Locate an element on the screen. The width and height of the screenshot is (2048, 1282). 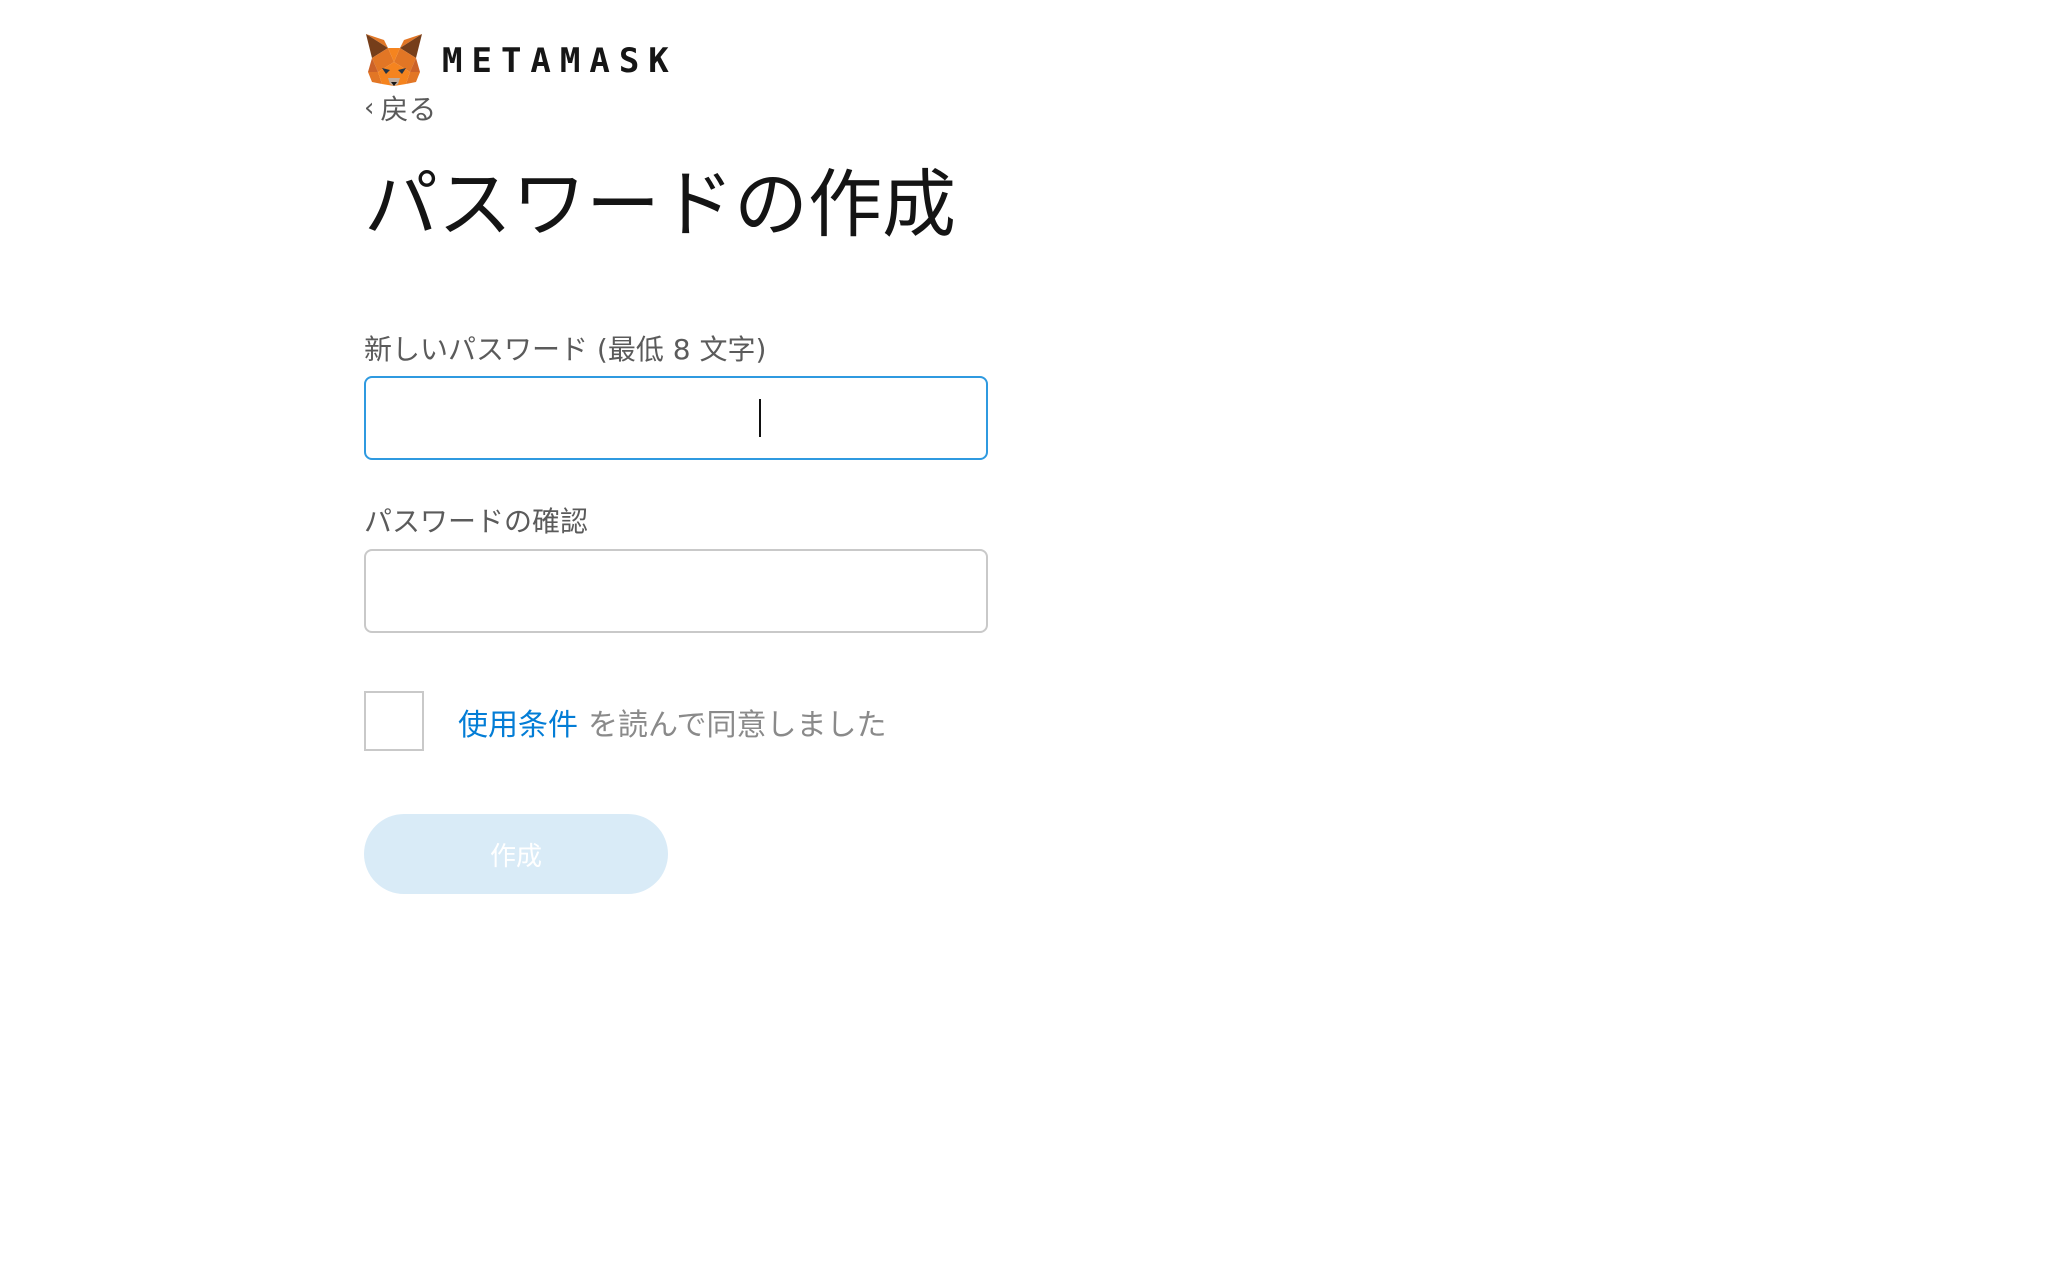
terms-of-use-link: 使用条件 is located at coordinates (518, 725).